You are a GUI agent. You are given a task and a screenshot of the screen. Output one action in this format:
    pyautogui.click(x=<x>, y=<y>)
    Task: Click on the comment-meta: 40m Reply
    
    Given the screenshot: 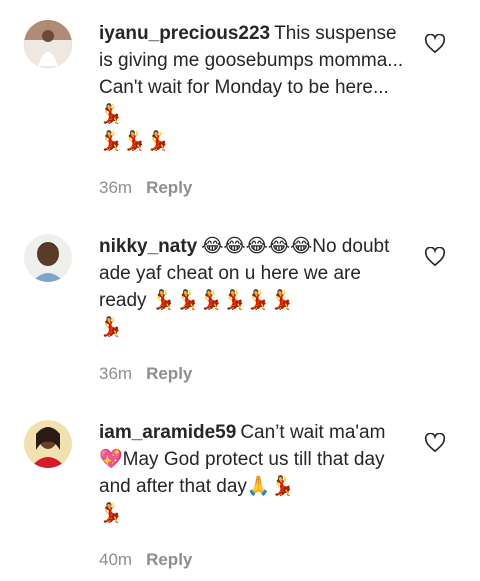 What is the action you would take?
    pyautogui.click(x=145, y=560)
    